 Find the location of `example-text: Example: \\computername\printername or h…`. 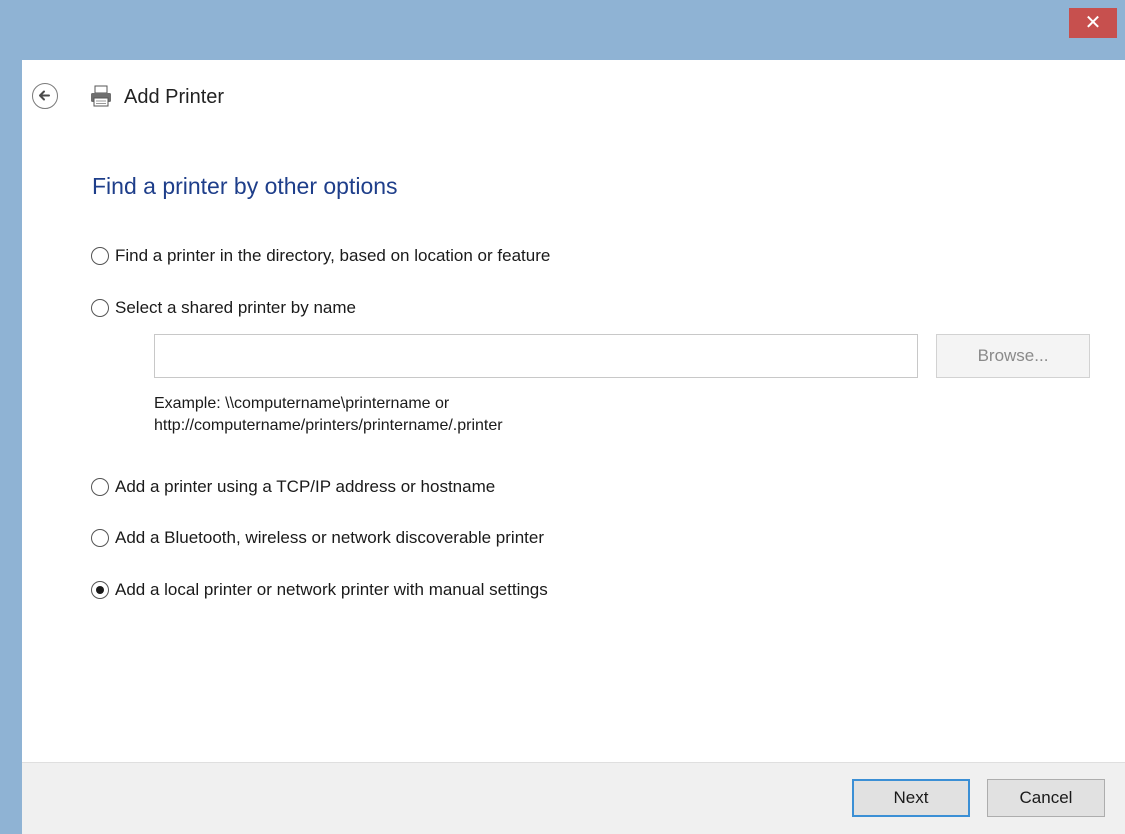

example-text: Example: \\computername\printername or h… is located at coordinates (328, 415).